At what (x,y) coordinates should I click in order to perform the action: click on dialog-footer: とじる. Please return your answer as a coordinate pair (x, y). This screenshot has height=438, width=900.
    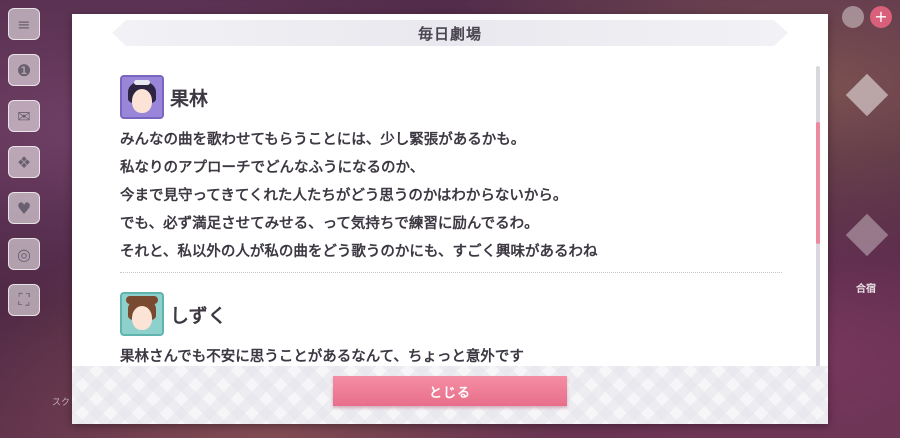
    Looking at the image, I should click on (450, 395).